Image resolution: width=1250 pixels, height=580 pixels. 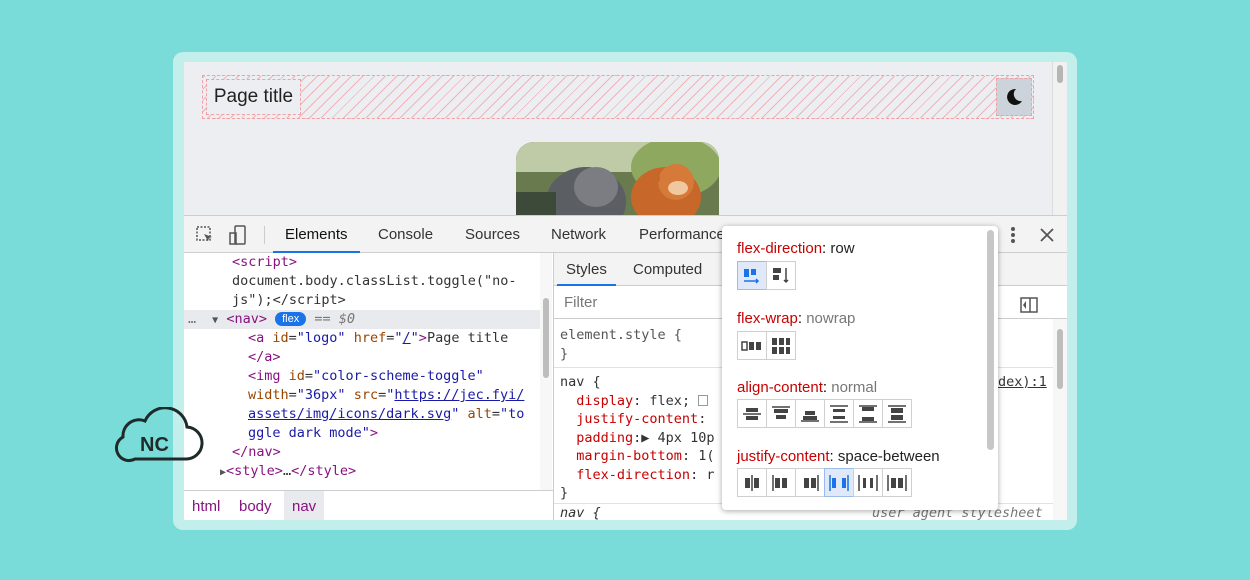 I want to click on justify-end-icon, so click(x=811, y=482).